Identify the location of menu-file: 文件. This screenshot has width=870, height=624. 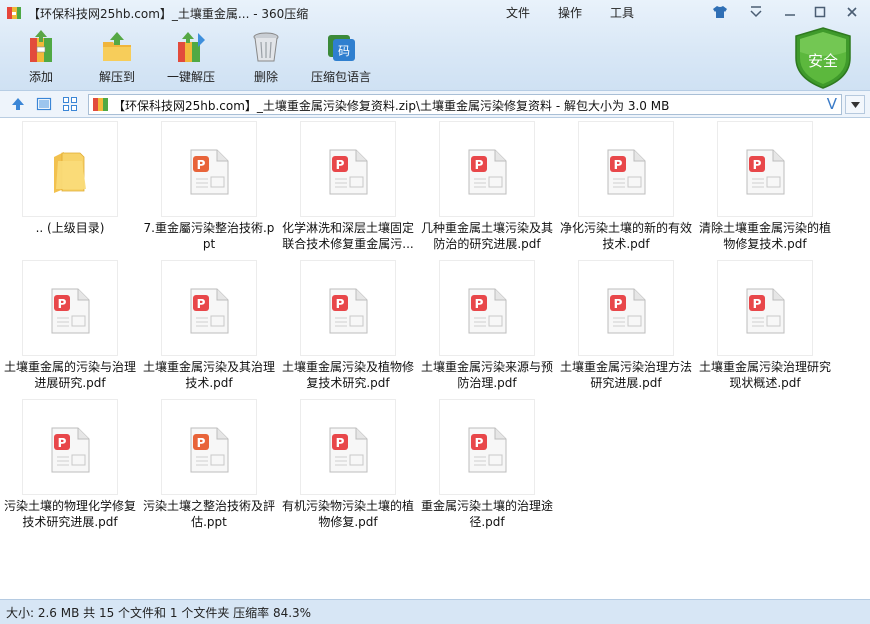
(518, 12).